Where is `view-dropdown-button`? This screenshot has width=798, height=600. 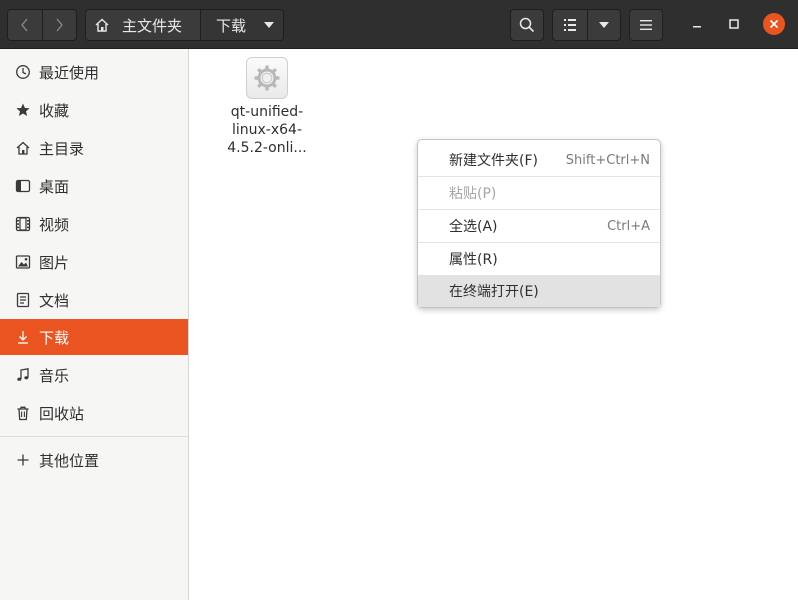 view-dropdown-button is located at coordinates (603, 25).